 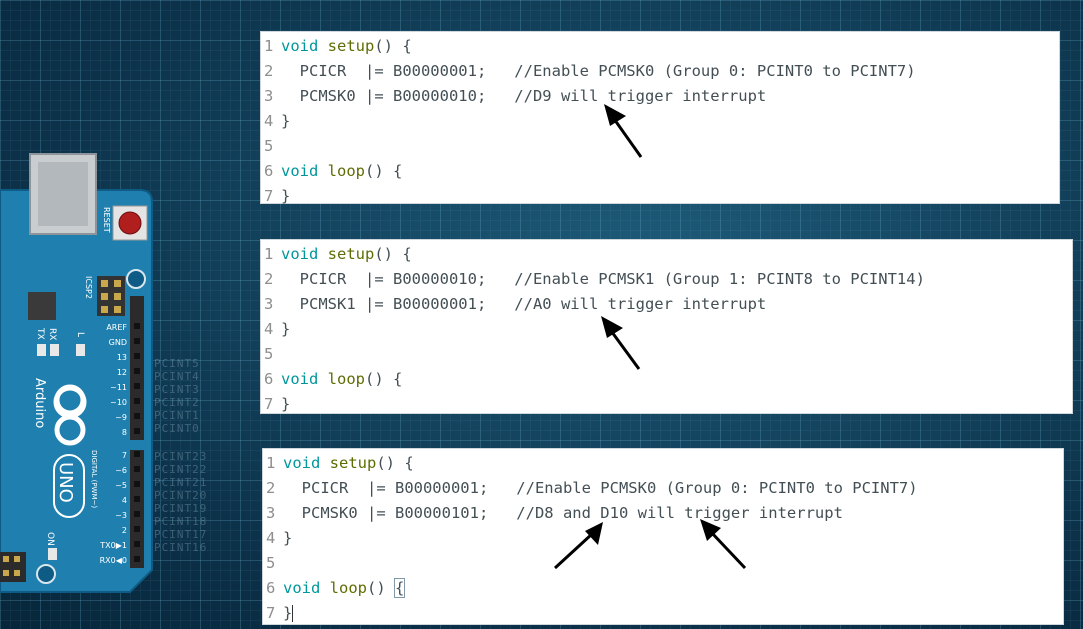 What do you see at coordinates (124, 530) in the screenshot?
I see `pin-label: 2` at bounding box center [124, 530].